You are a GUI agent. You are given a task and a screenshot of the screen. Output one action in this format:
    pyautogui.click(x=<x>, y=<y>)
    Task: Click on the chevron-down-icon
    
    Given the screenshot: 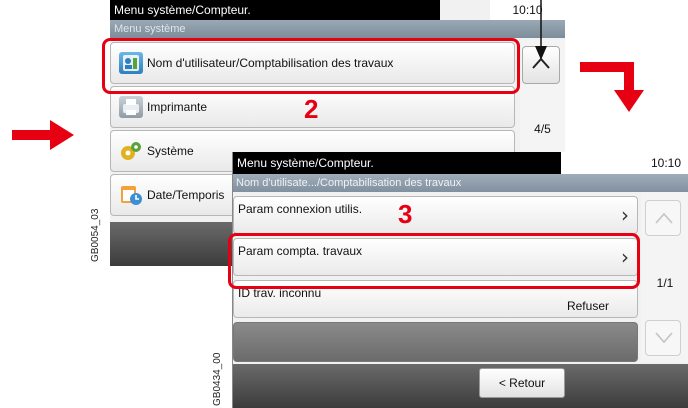 What is the action you would take?
    pyautogui.click(x=664, y=339)
    